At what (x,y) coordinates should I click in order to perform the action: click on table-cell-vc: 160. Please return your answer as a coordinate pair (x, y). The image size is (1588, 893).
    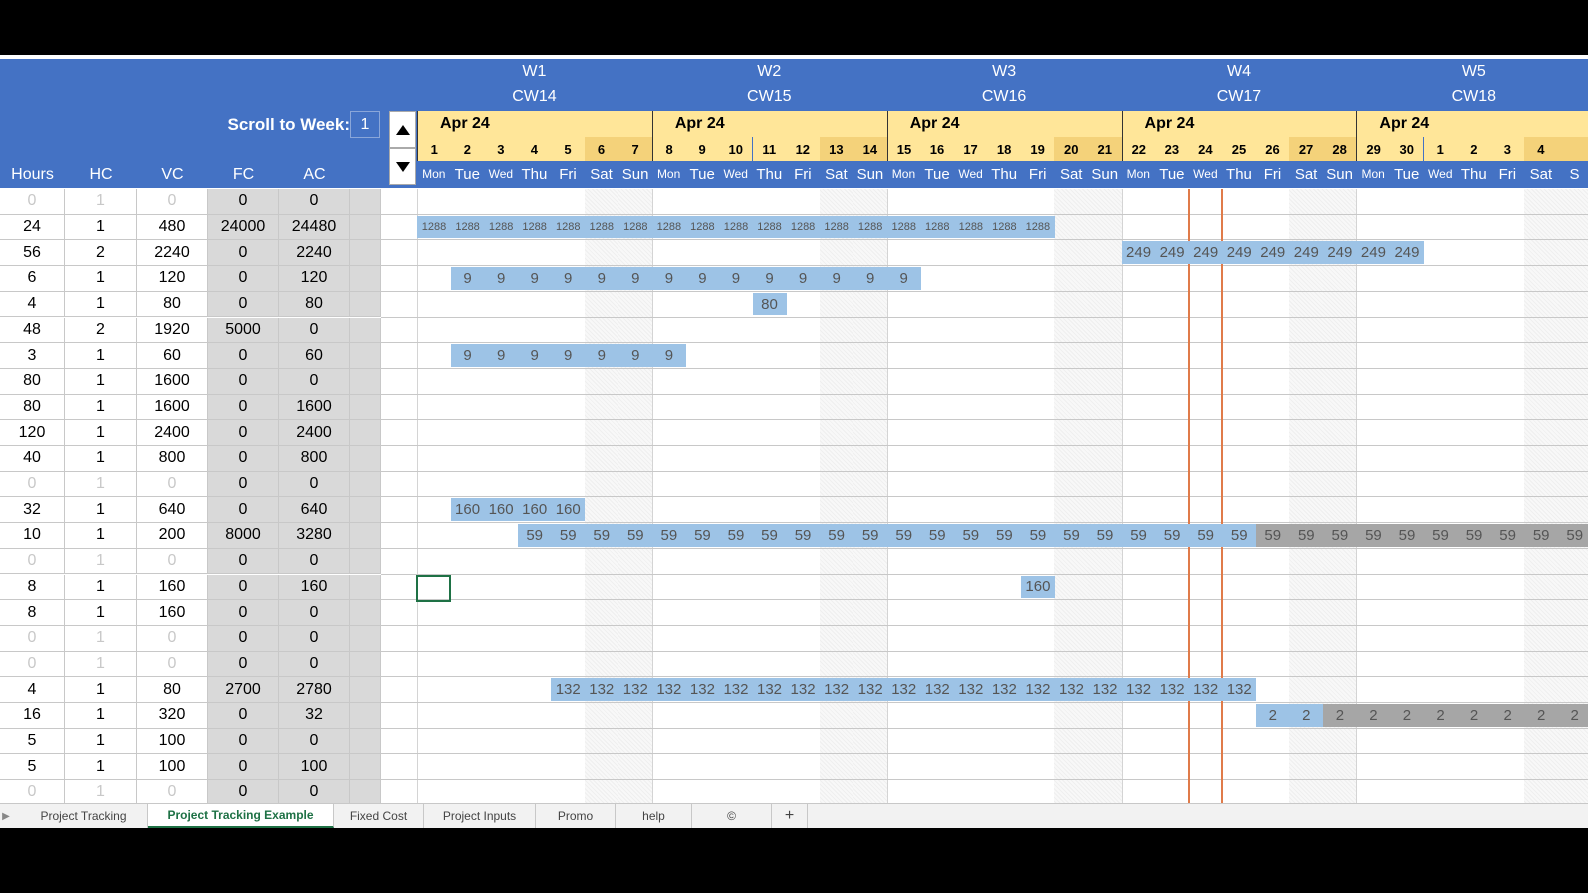
    Looking at the image, I should click on (172, 587).